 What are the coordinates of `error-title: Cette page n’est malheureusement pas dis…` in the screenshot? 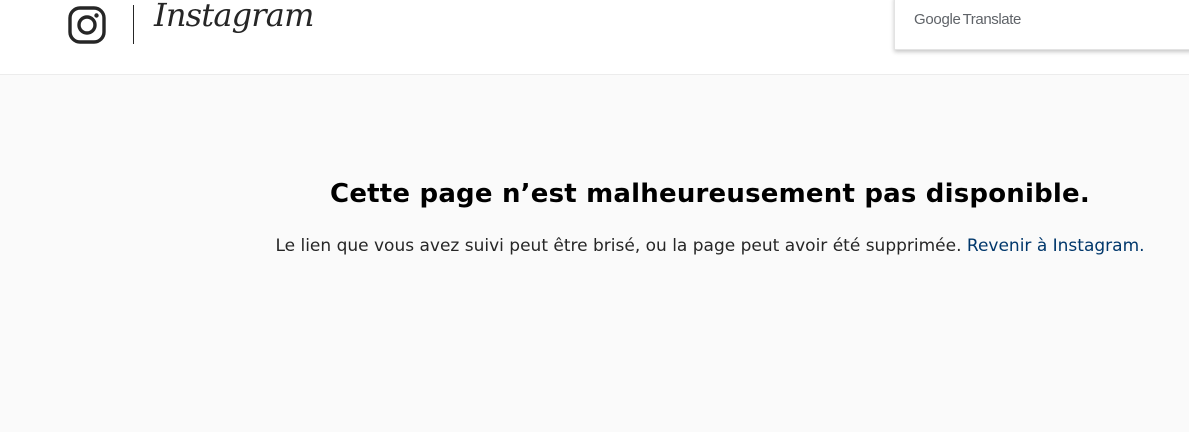 It's located at (710, 194).